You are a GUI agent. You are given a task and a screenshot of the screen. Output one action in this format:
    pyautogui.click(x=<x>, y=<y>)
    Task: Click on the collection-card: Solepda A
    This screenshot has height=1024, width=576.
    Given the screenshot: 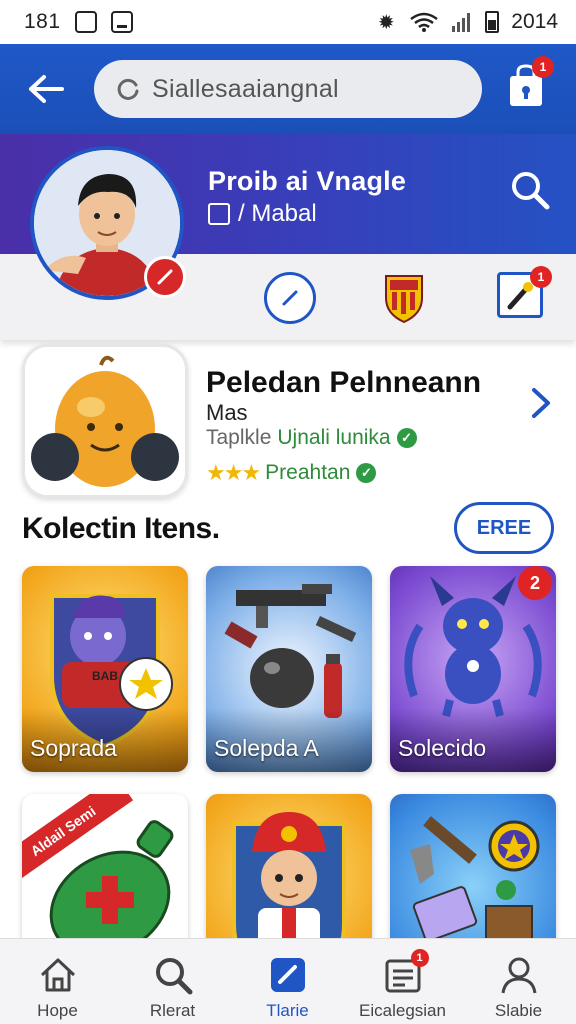 What is the action you would take?
    pyautogui.click(x=289, y=669)
    